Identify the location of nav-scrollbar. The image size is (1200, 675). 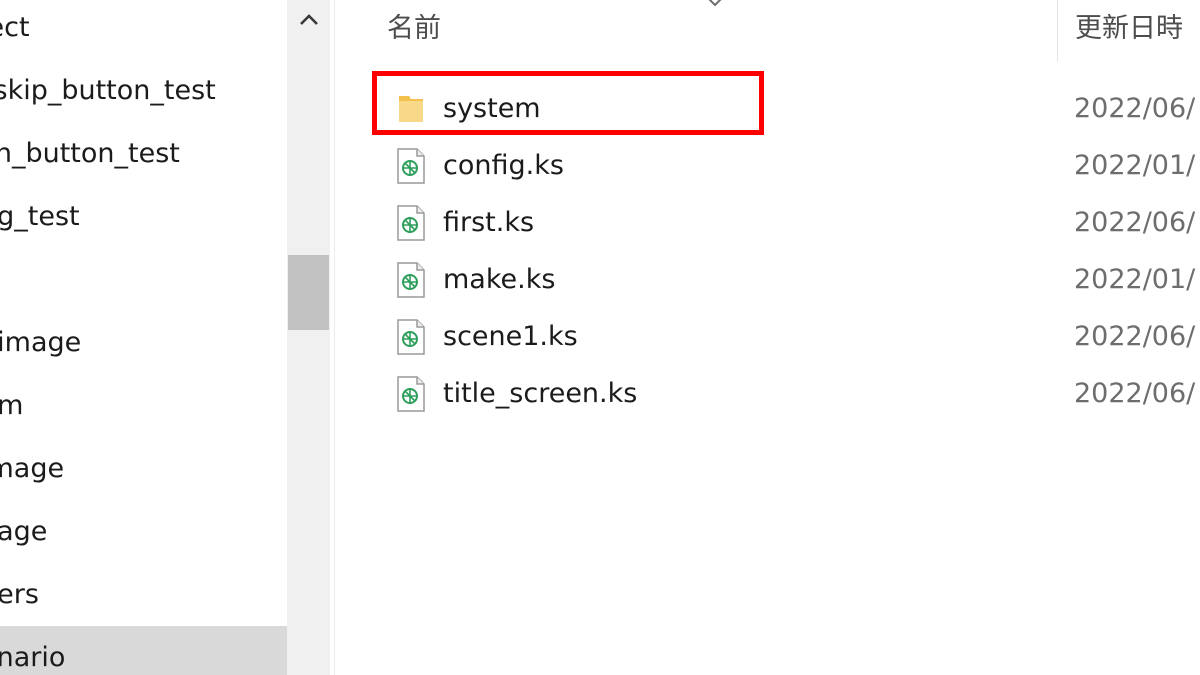
(308, 337).